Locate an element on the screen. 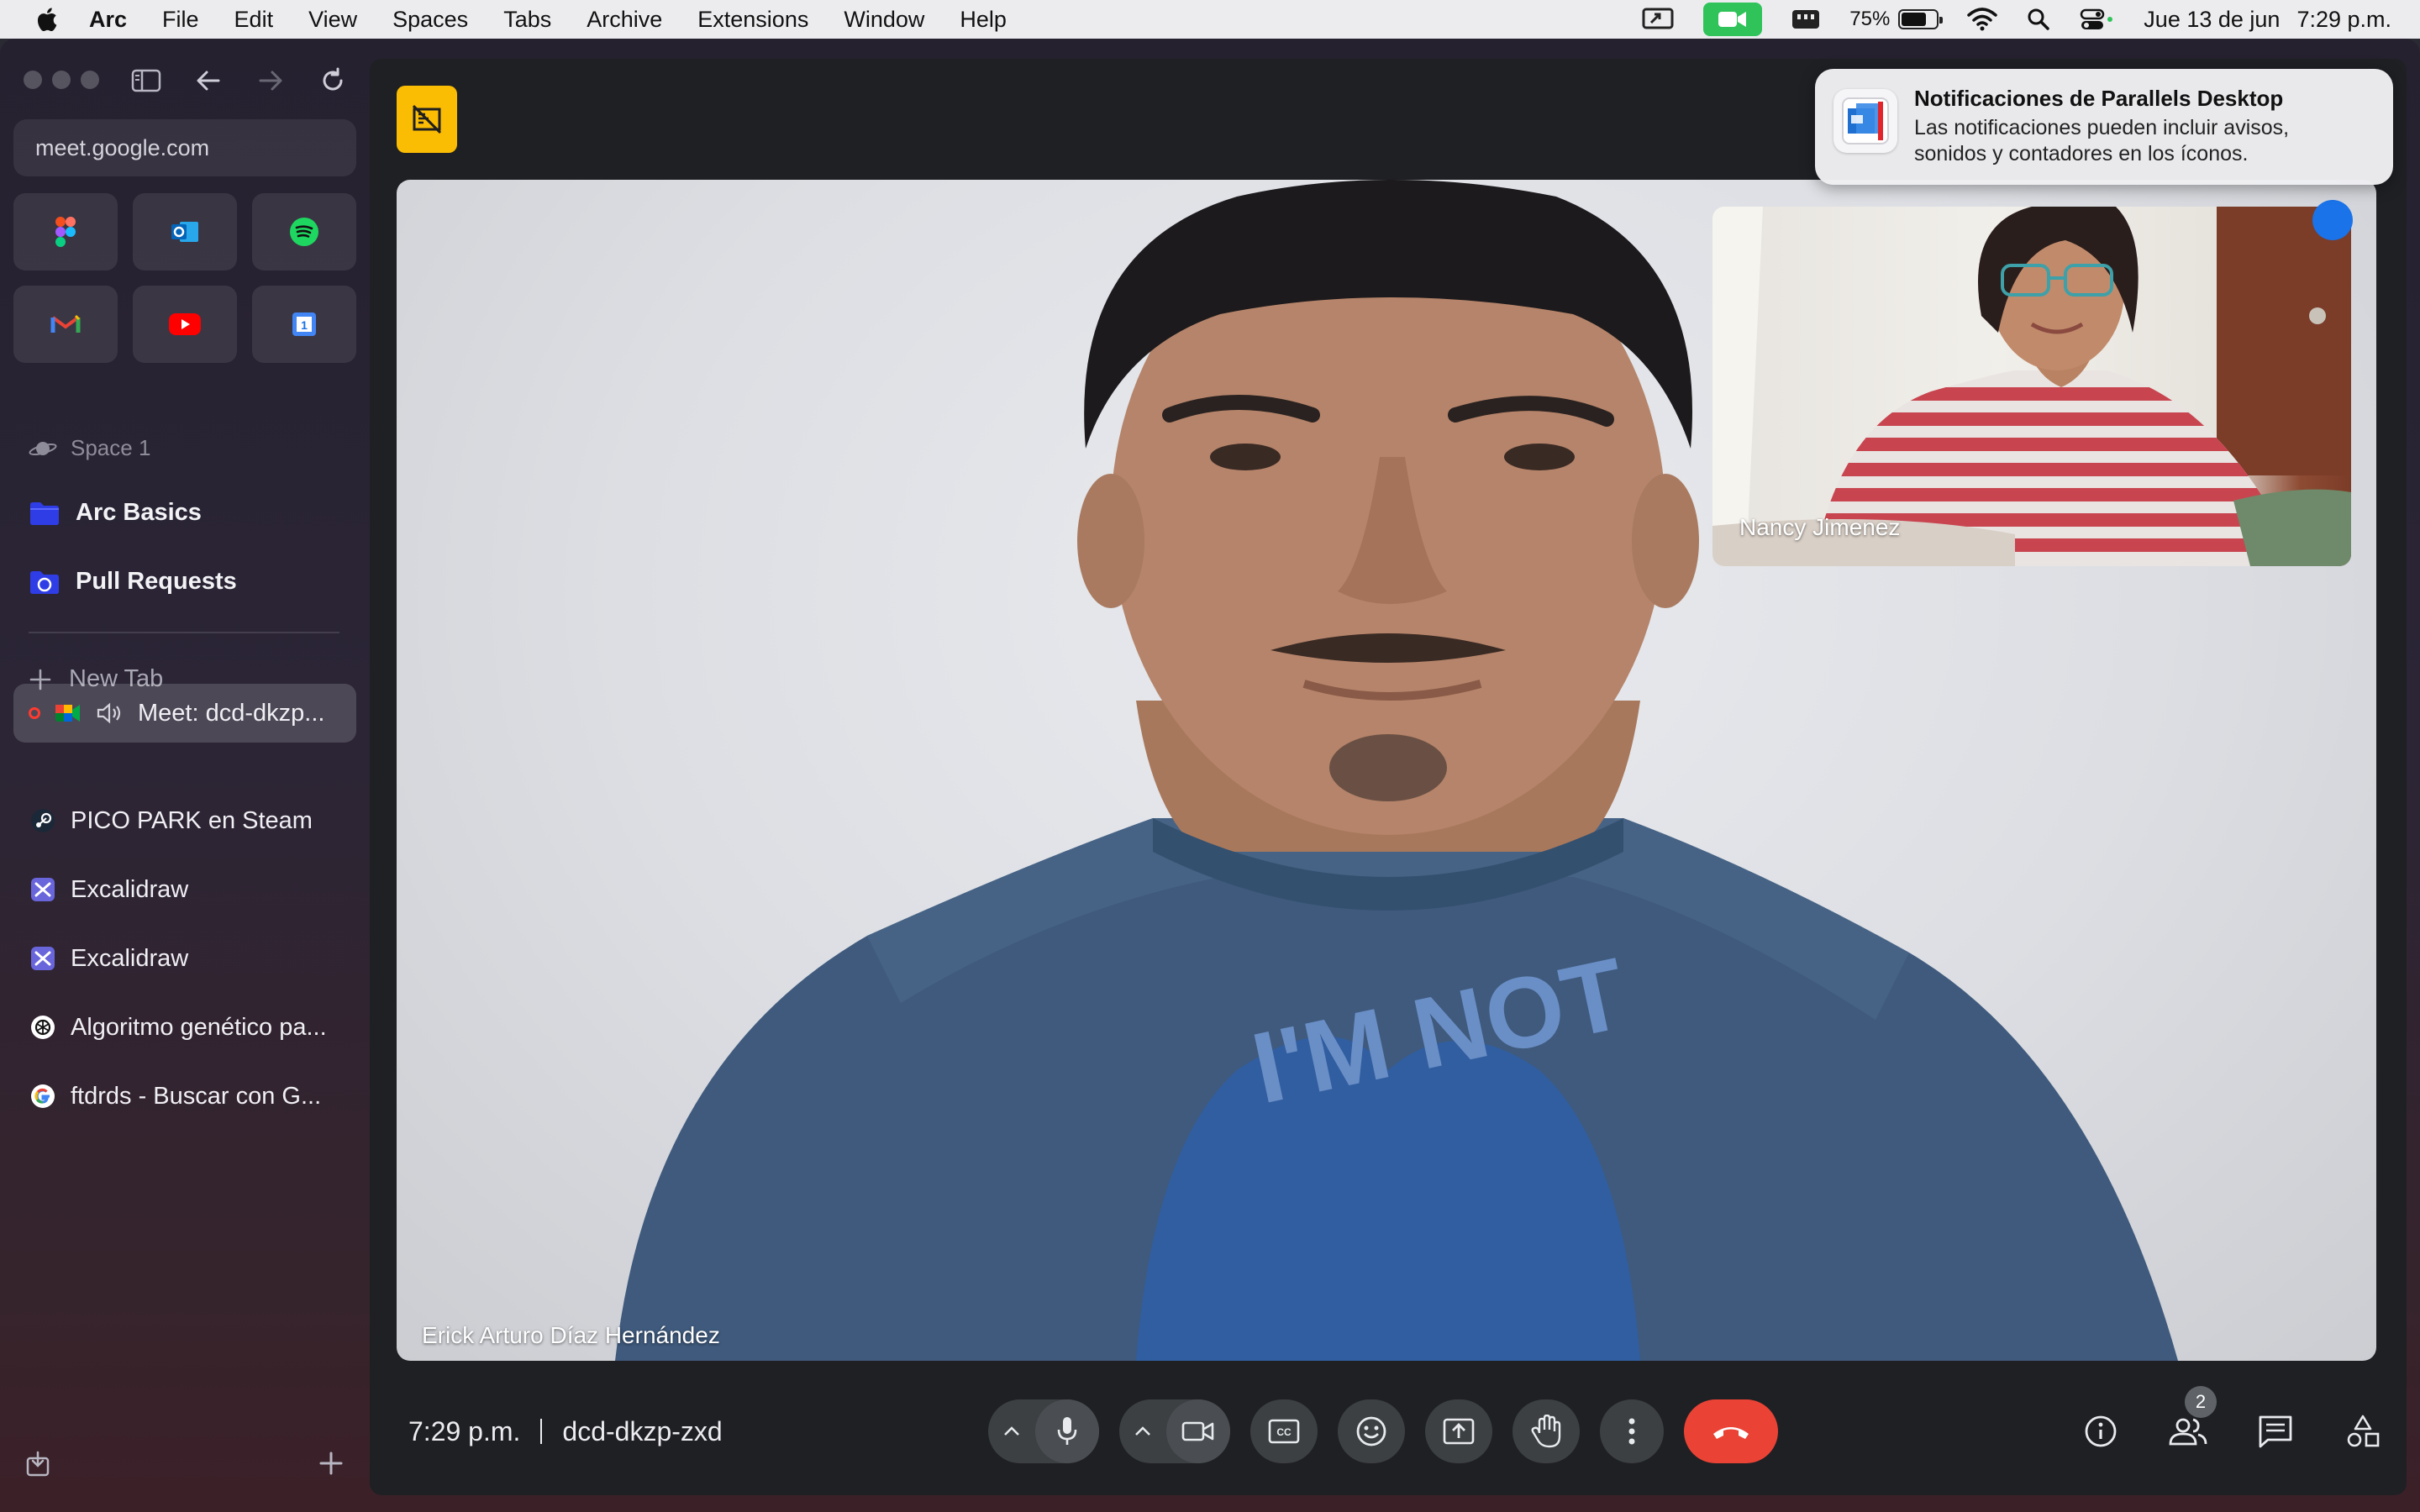  tab-excalidraw-2: Excalidraw is located at coordinates (184, 958).